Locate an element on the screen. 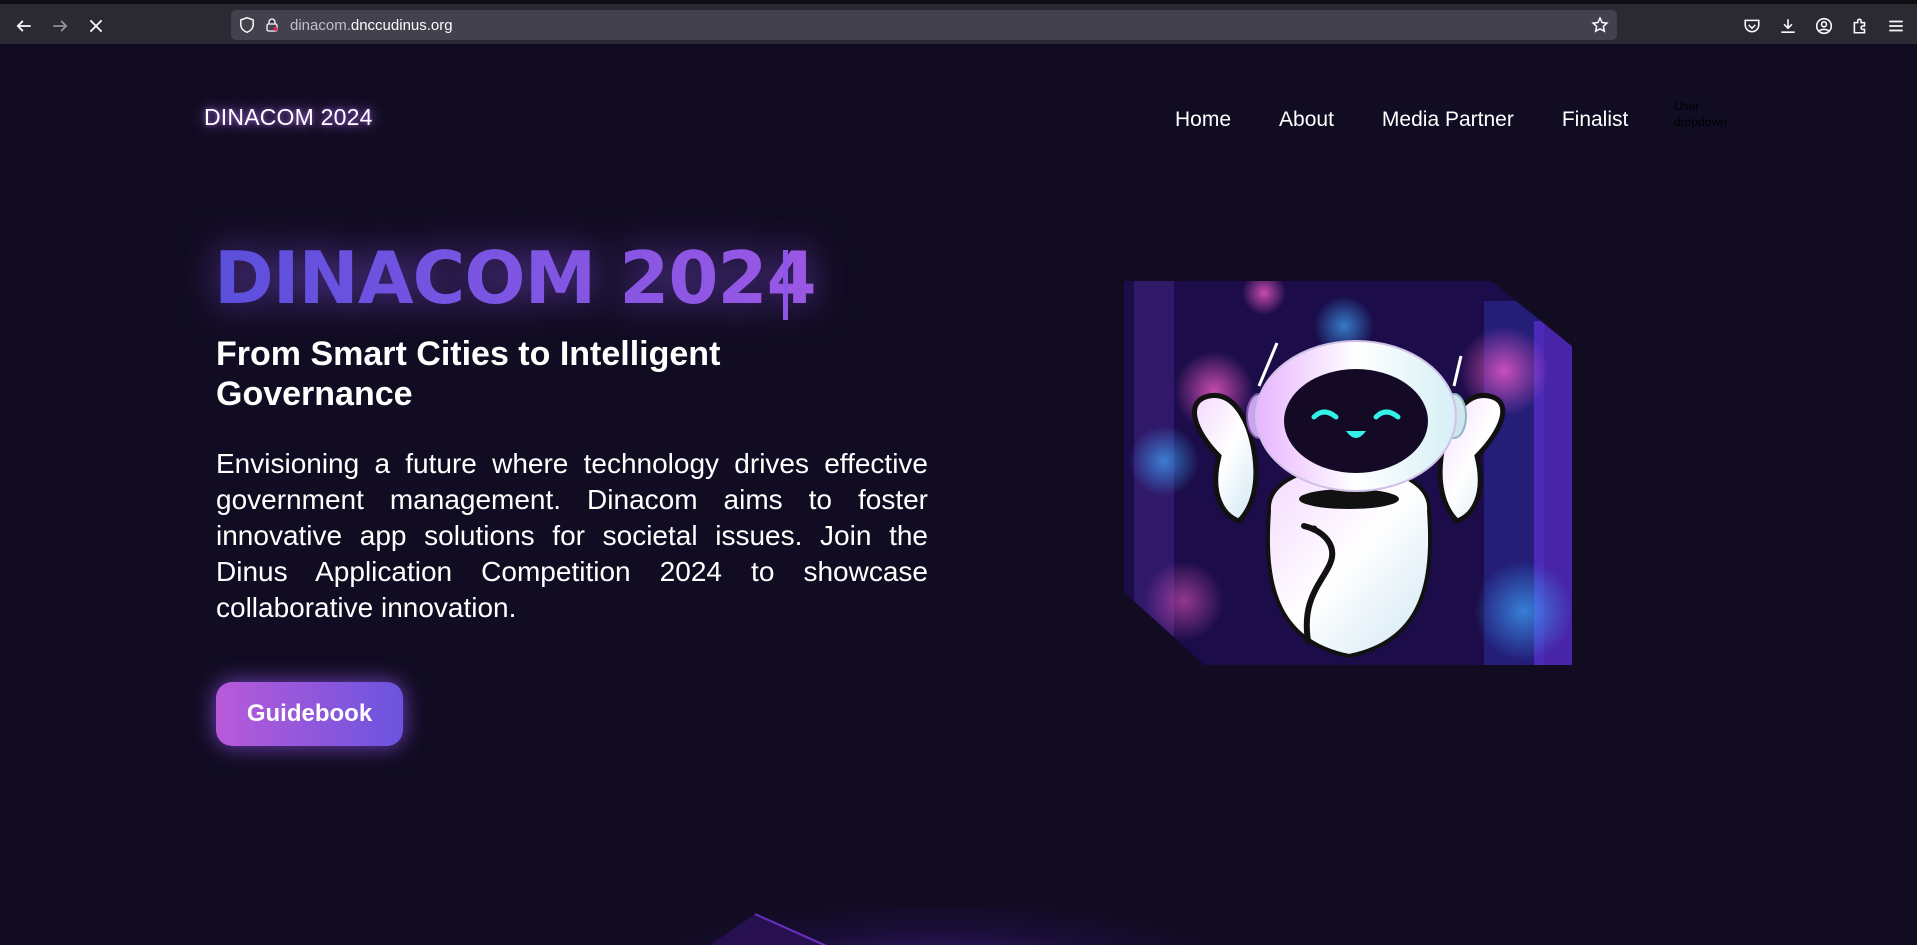 The image size is (1917, 945). download-icon is located at coordinates (1788, 26).